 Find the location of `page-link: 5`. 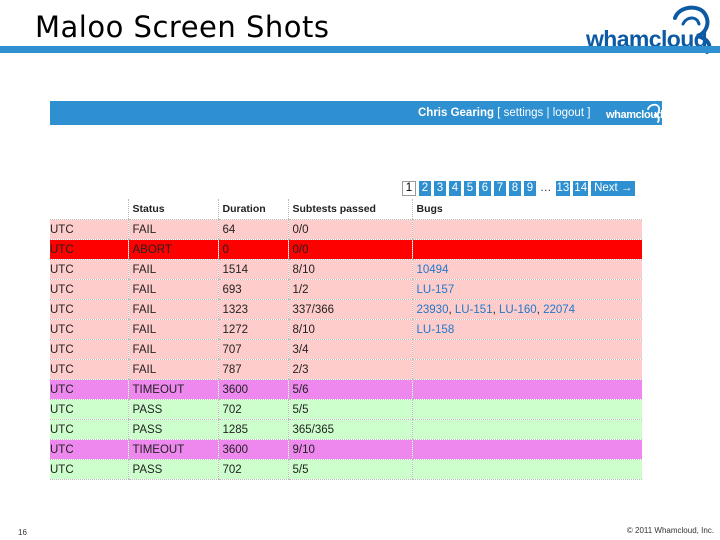

page-link: 5 is located at coordinates (470, 188).